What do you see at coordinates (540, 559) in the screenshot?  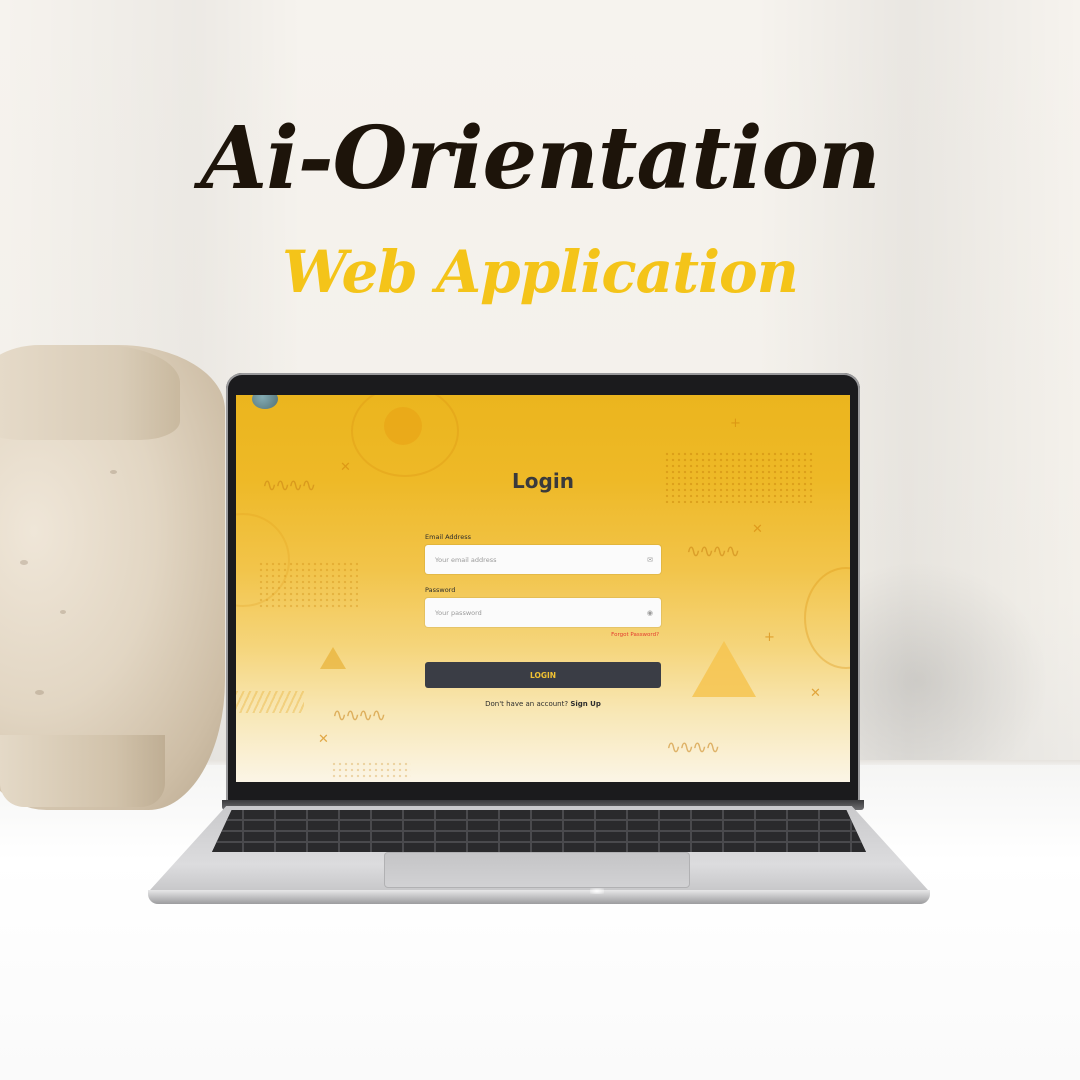 I see `email-input` at bounding box center [540, 559].